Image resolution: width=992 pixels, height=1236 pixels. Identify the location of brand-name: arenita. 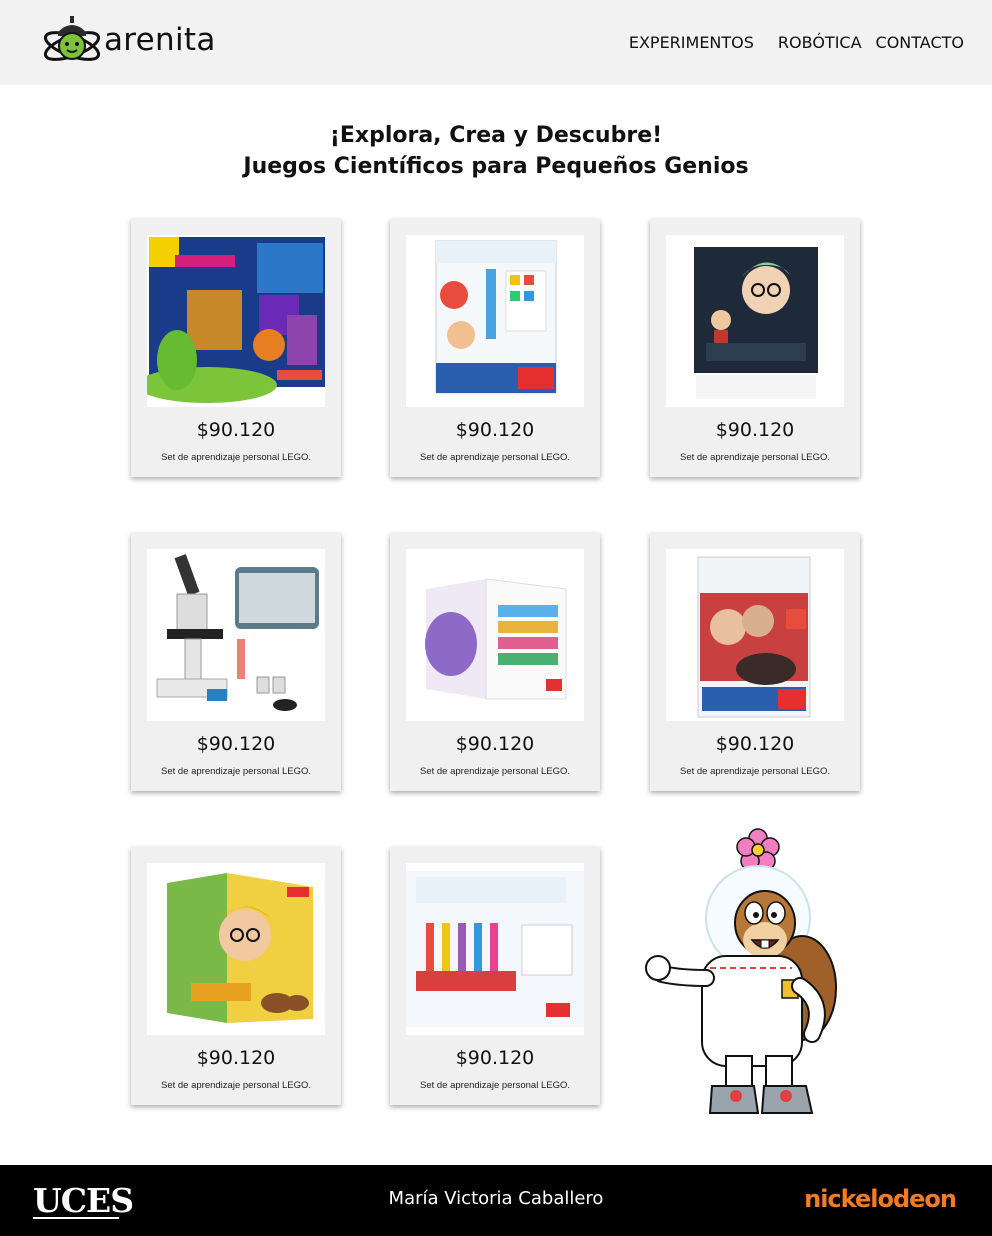
(160, 40).